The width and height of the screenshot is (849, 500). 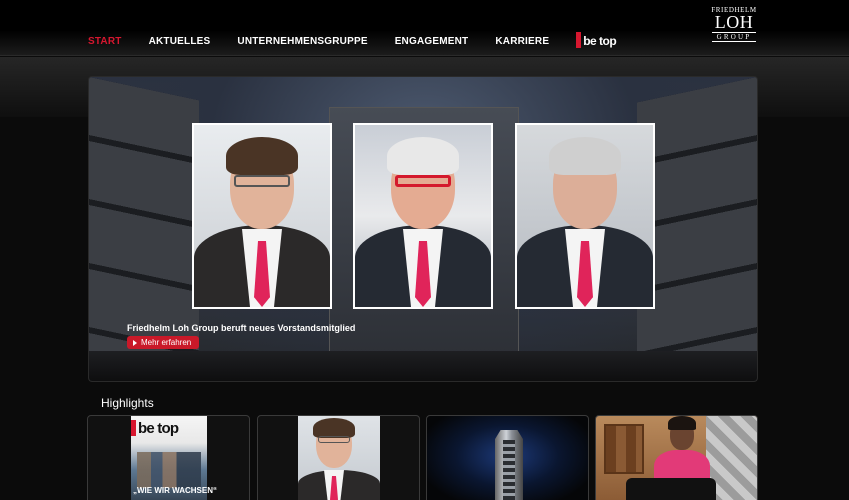 What do you see at coordinates (127, 403) in the screenshot?
I see `highlights-title: Highlights` at bounding box center [127, 403].